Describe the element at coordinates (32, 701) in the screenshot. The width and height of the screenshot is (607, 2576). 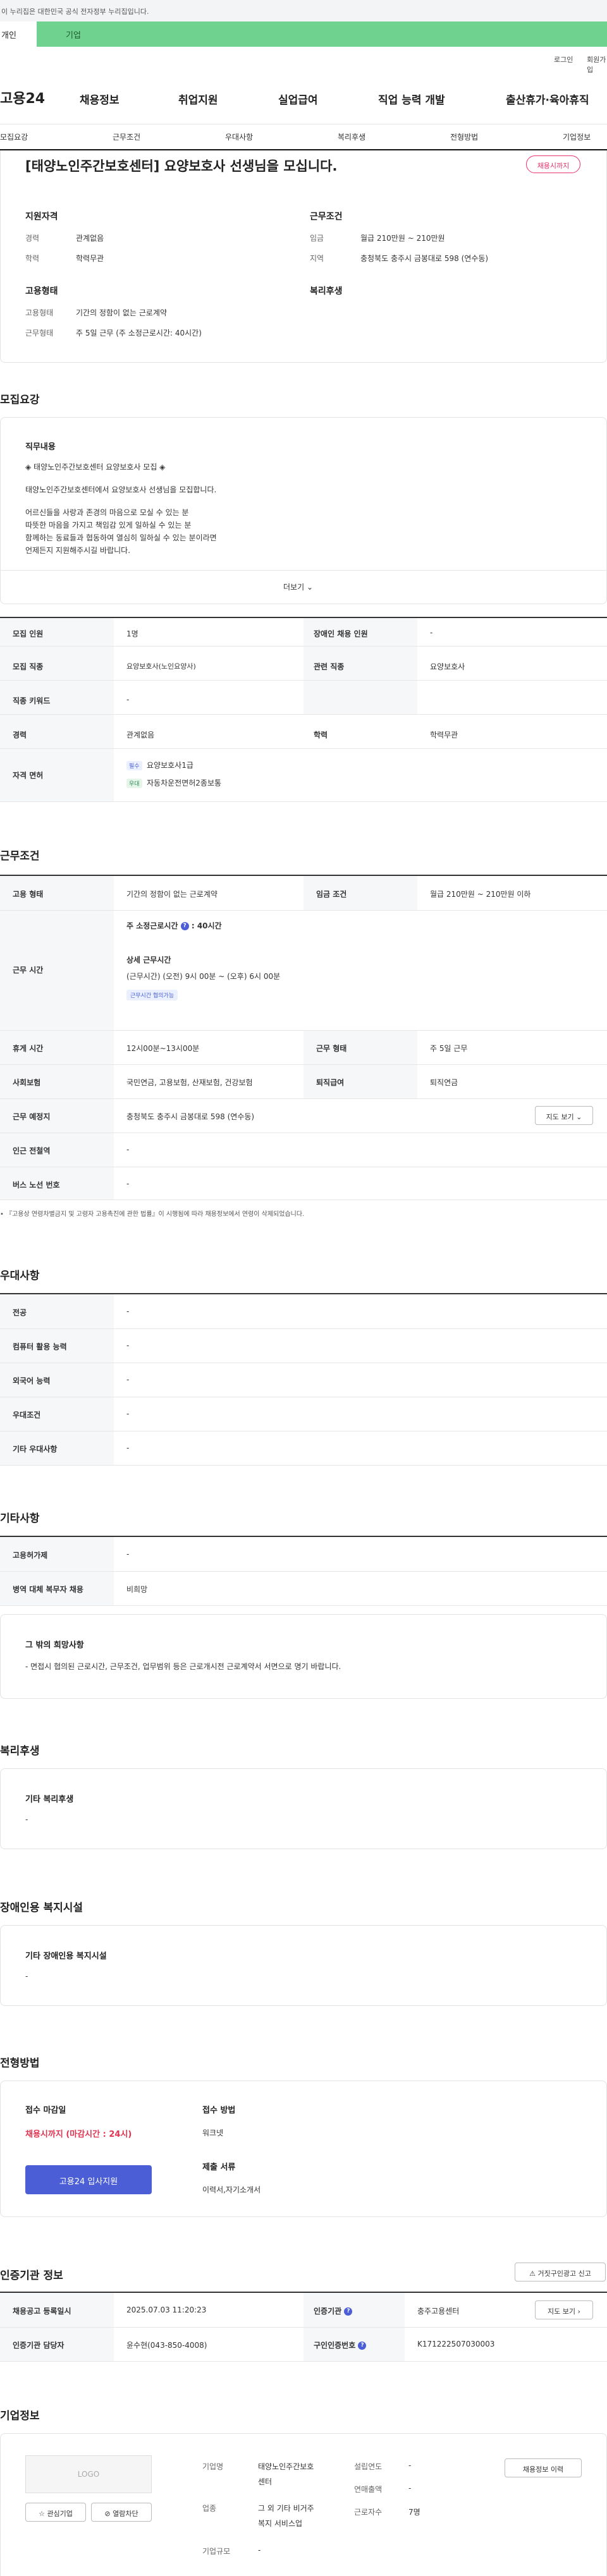
I see `table-header: 직종 키워드` at that location.